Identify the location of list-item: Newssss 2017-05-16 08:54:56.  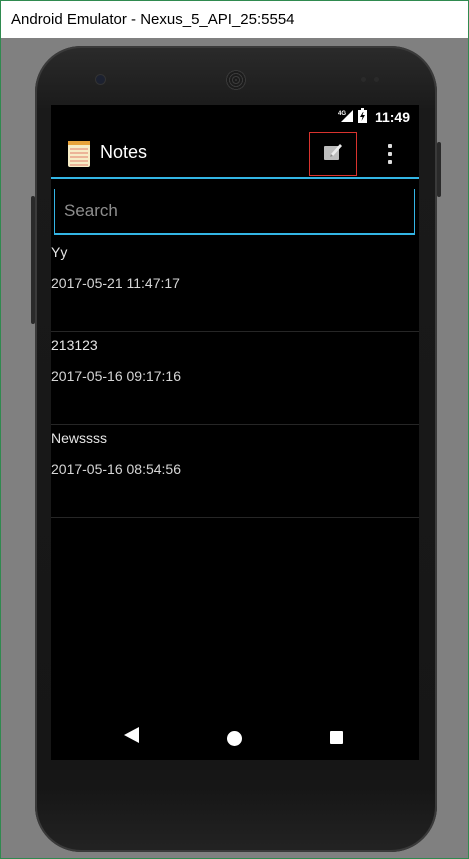
(235, 471).